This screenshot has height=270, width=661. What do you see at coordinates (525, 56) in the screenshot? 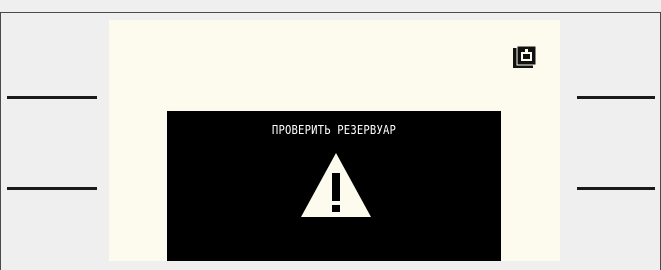
I see `tank-icon` at bounding box center [525, 56].